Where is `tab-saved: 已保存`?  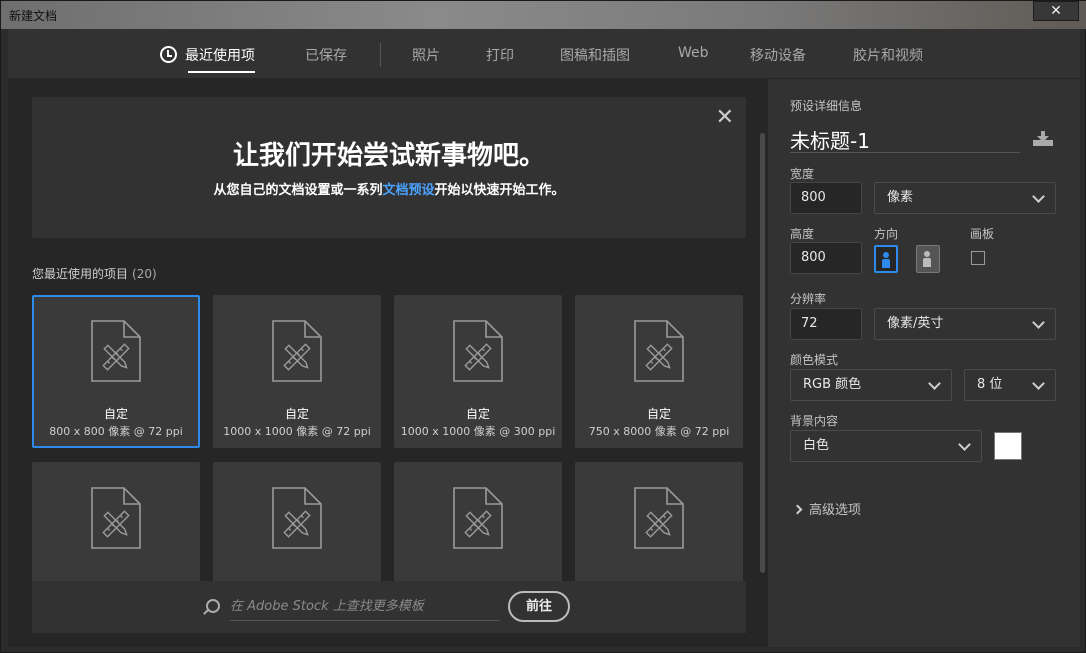
tab-saved: 已保存 is located at coordinates (326, 55).